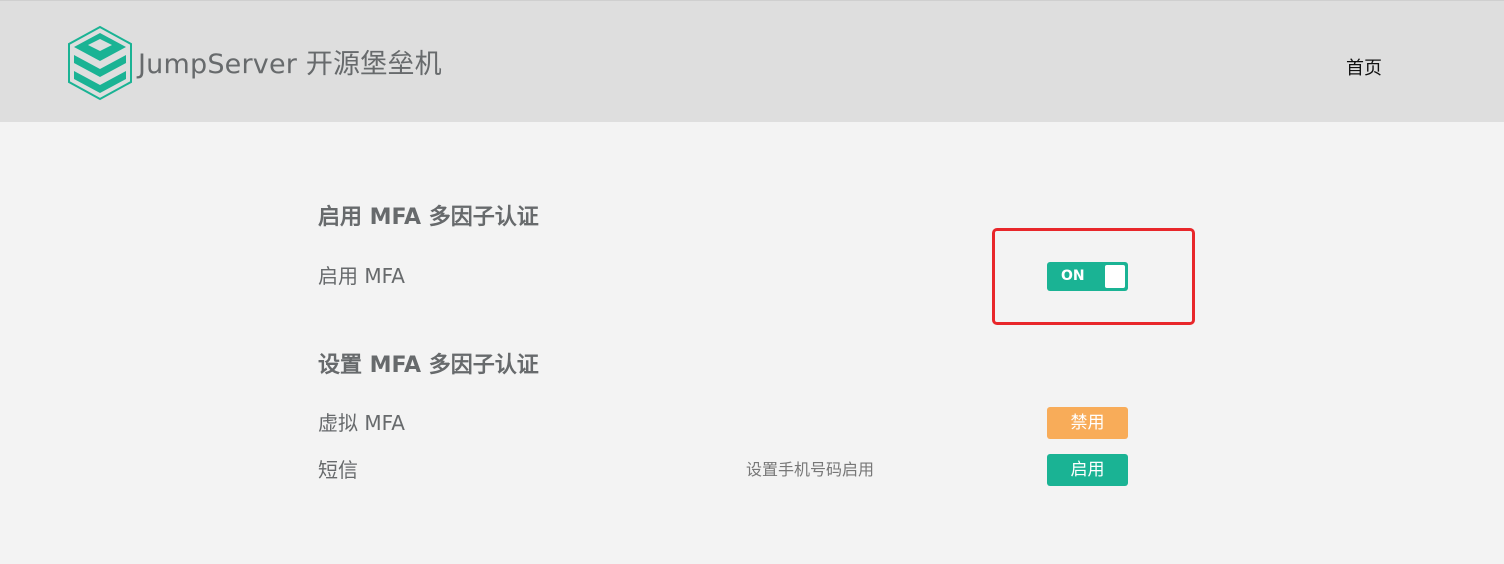 The height and width of the screenshot is (564, 1504). What do you see at coordinates (290, 64) in the screenshot?
I see `brand-title: JumpServer 开源堡垒机` at bounding box center [290, 64].